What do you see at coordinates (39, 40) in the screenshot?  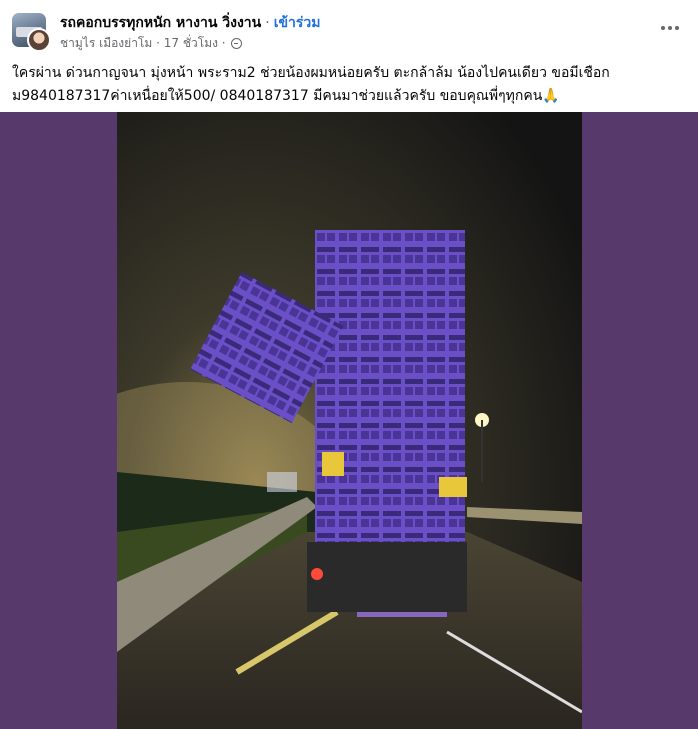 I see `user-avatar` at bounding box center [39, 40].